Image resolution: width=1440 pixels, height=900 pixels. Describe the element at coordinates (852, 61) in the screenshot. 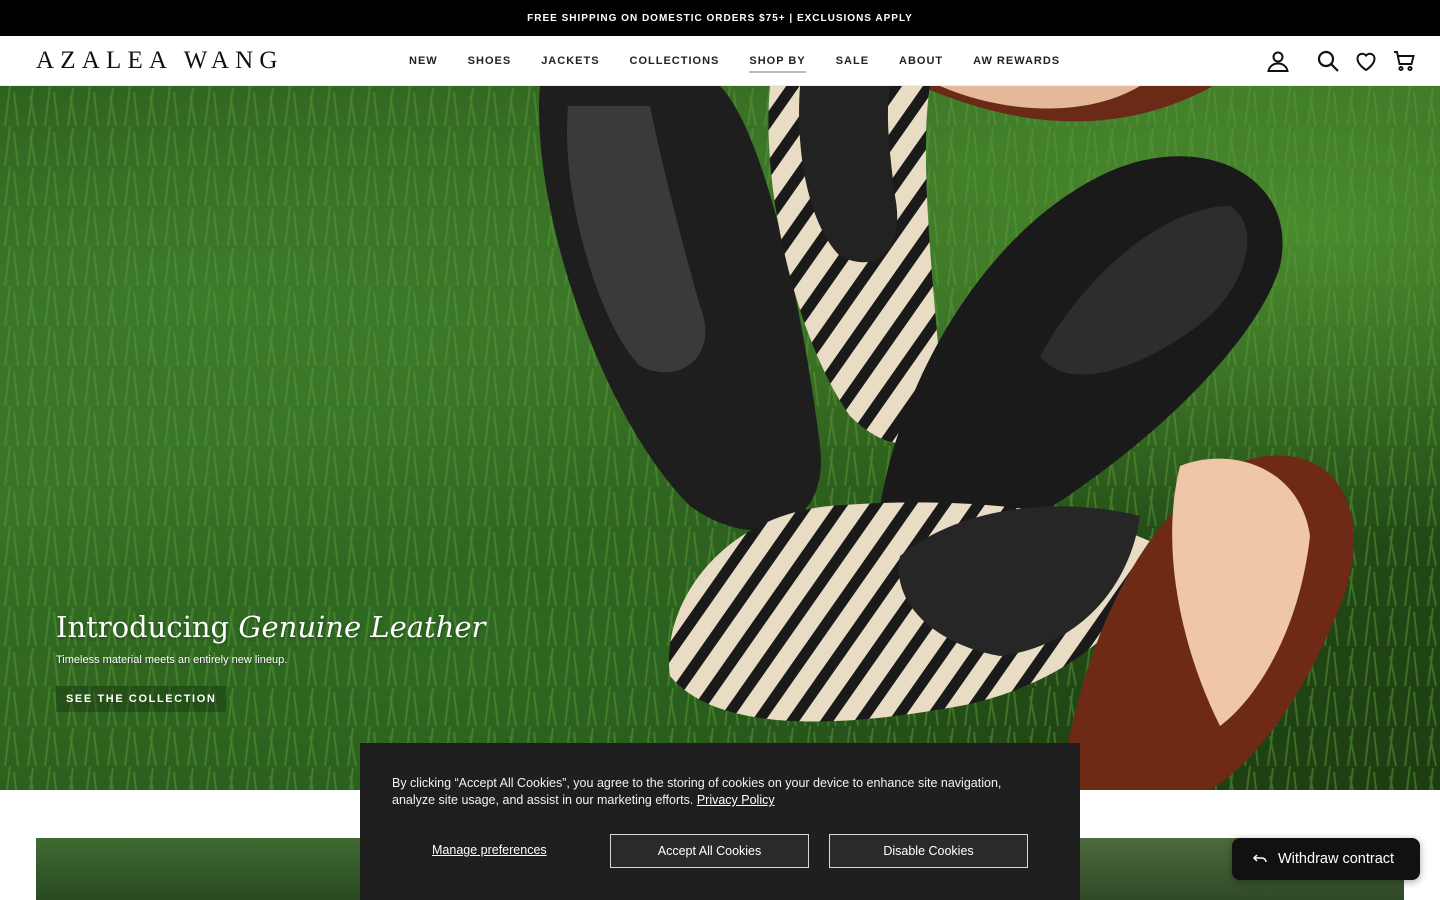

I see `nav-item-sale: SALE` at that location.